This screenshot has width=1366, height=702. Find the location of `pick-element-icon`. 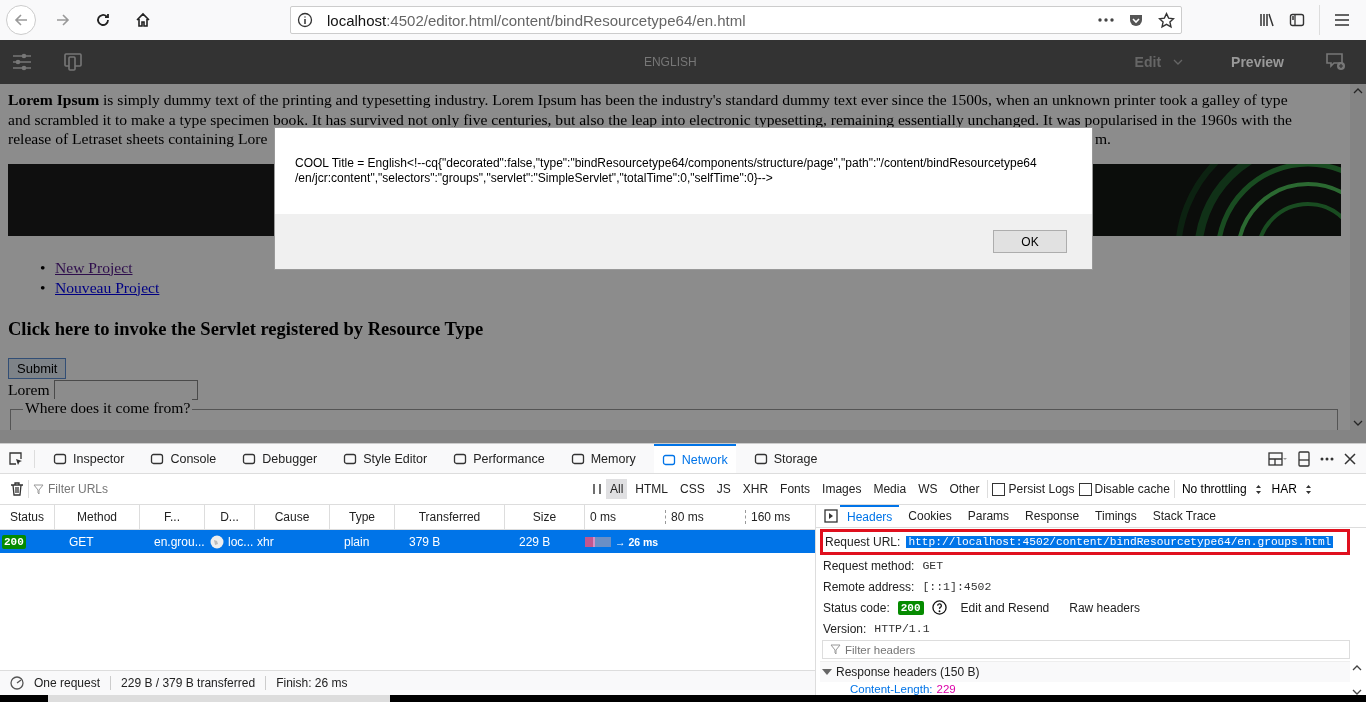

pick-element-icon is located at coordinates (16, 458).